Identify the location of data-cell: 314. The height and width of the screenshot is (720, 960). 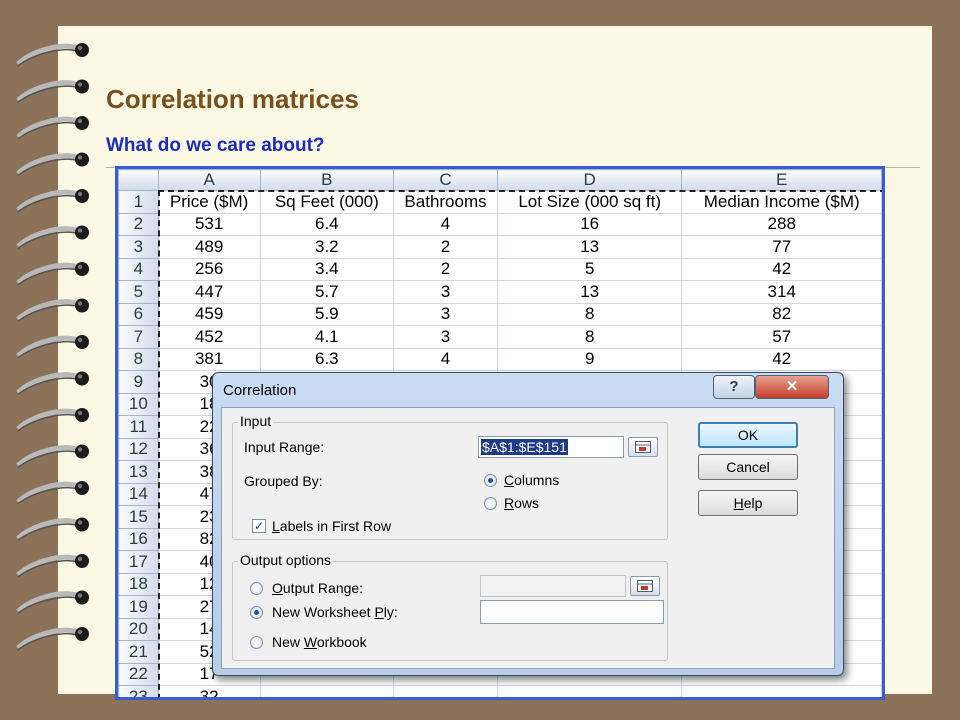
(781, 292).